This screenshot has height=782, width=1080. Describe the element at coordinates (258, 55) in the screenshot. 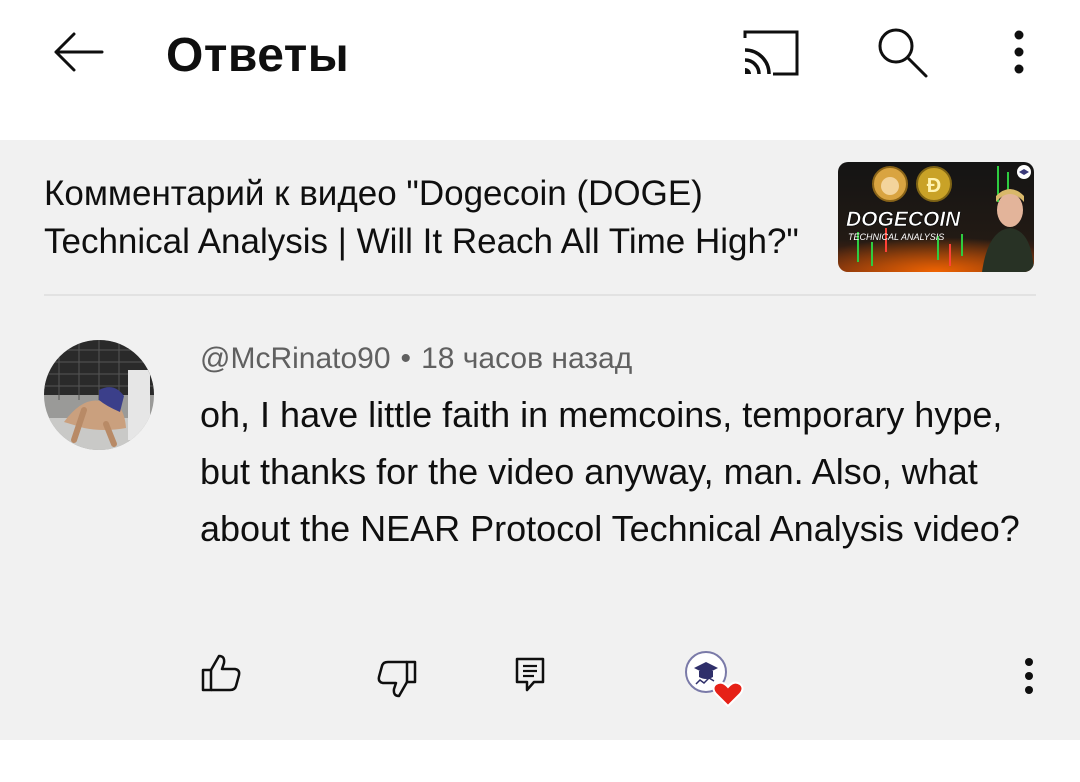

I see `page-title: Ответы` at that location.